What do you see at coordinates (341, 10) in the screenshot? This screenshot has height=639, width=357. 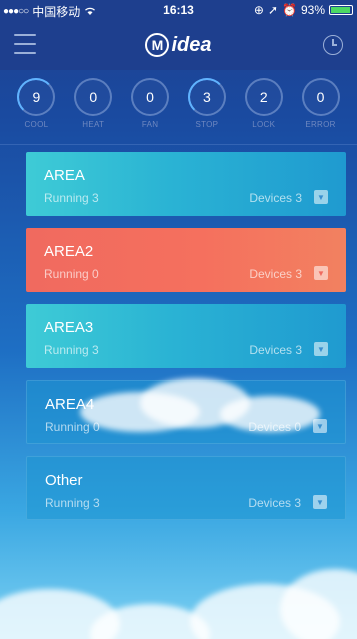 I see `battery-icon` at bounding box center [341, 10].